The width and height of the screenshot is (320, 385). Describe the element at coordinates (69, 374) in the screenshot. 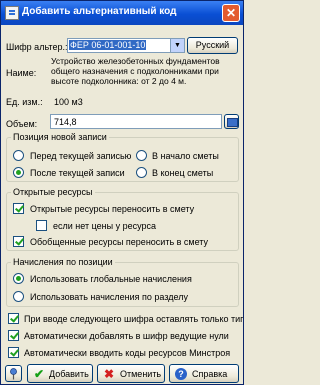

I see `add-button-label: Добавить` at that location.